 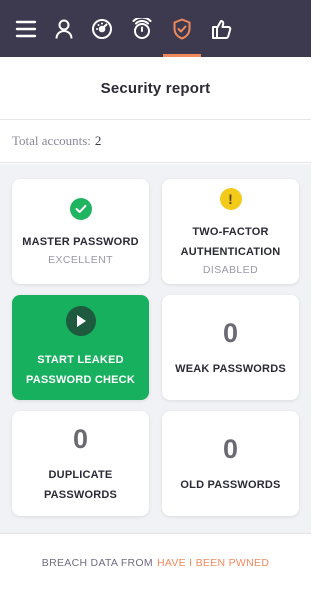 I want to click on two-factor-title-line1: TWO-FACTOR, so click(x=230, y=231).